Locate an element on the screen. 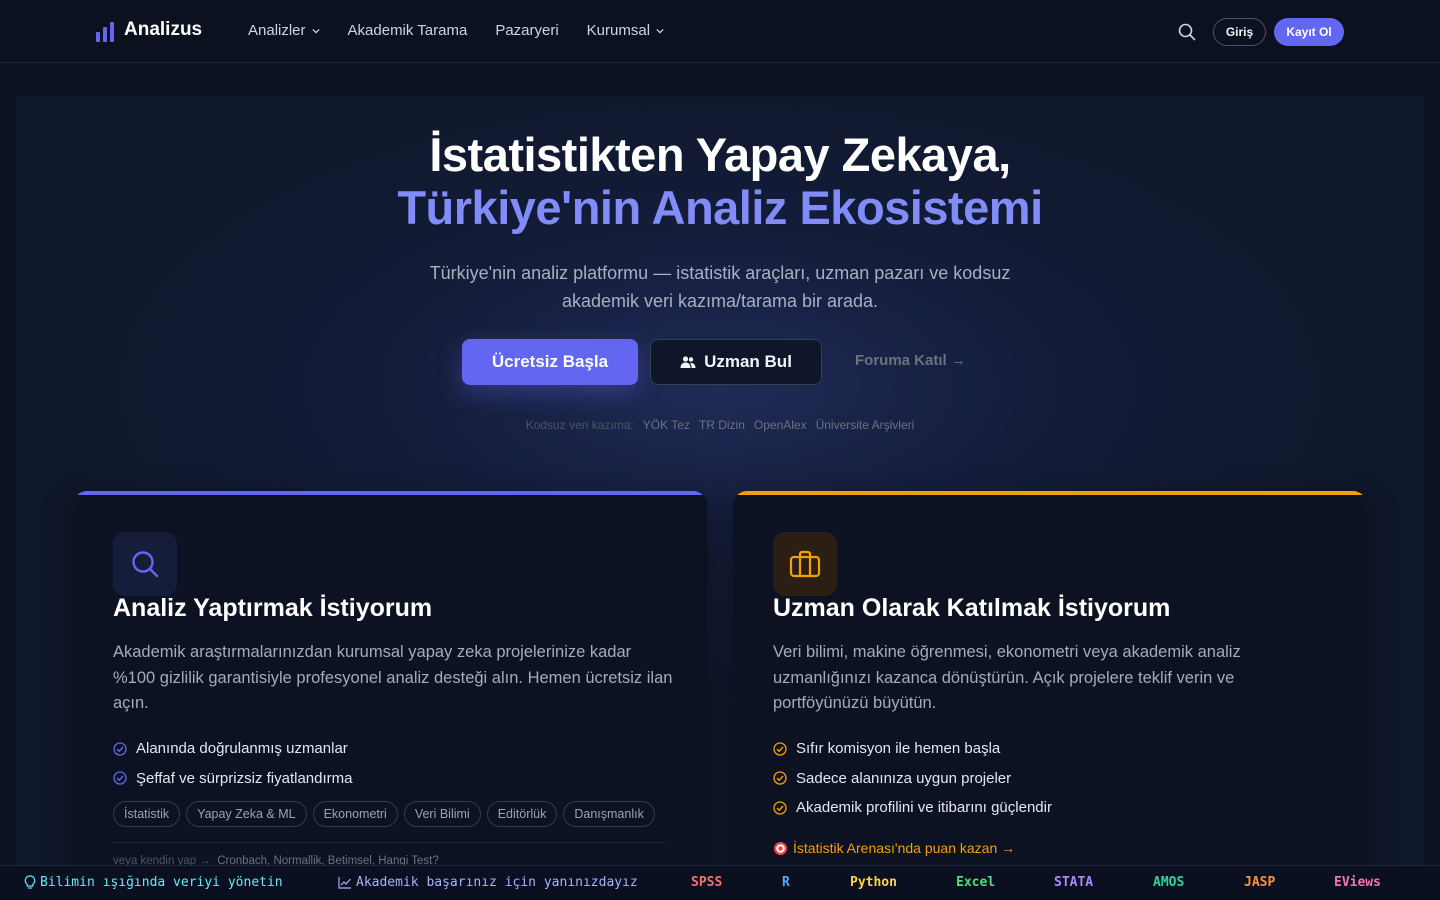  nav-item-label: Pazaryeri is located at coordinates (527, 30).